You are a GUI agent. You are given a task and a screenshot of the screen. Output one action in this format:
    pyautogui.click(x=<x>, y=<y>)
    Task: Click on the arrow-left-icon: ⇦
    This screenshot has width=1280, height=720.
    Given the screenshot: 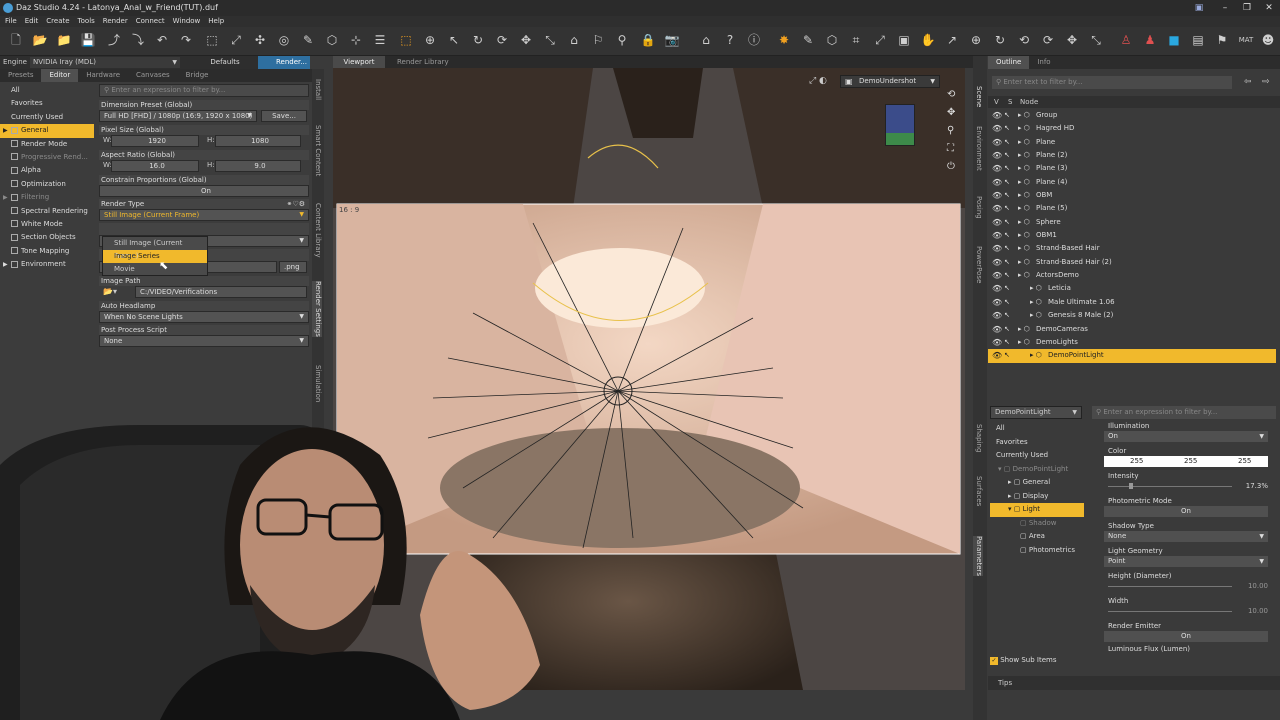 What is the action you would take?
    pyautogui.click(x=1248, y=82)
    